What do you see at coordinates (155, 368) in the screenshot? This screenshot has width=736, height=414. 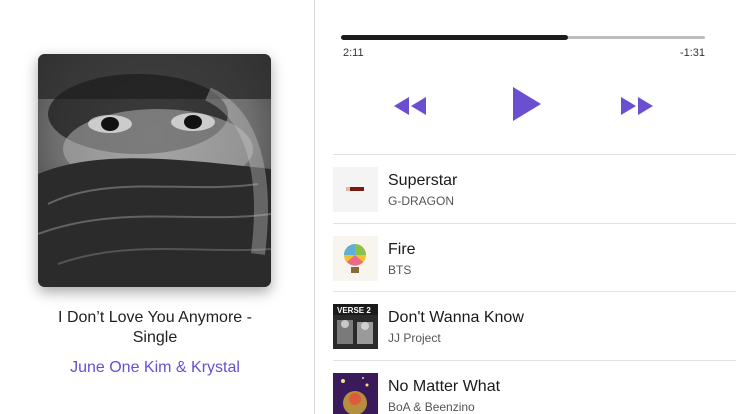 I see `album-artist-link: June One Kim & Krystal` at bounding box center [155, 368].